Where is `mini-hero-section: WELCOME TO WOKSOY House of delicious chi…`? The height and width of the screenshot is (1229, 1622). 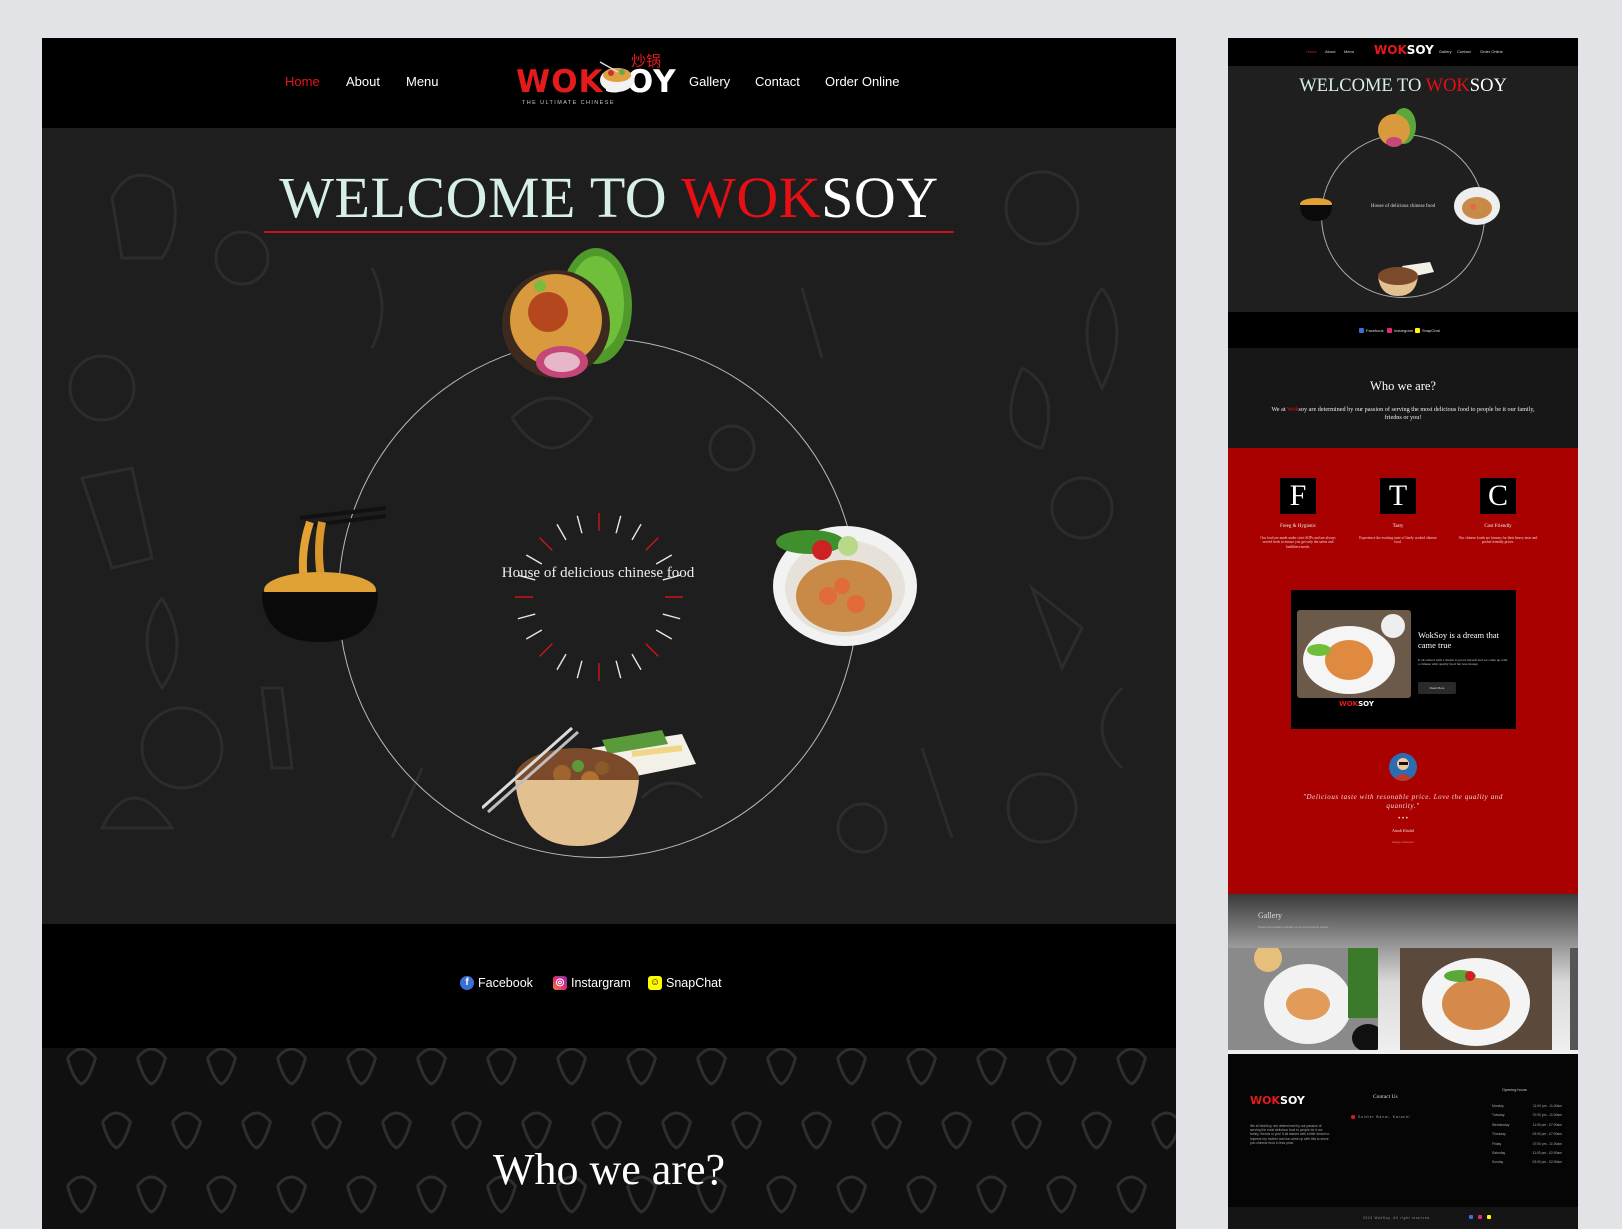 mini-hero-section: WELCOME TO WOKSOY House of delicious chi… is located at coordinates (1403, 189).